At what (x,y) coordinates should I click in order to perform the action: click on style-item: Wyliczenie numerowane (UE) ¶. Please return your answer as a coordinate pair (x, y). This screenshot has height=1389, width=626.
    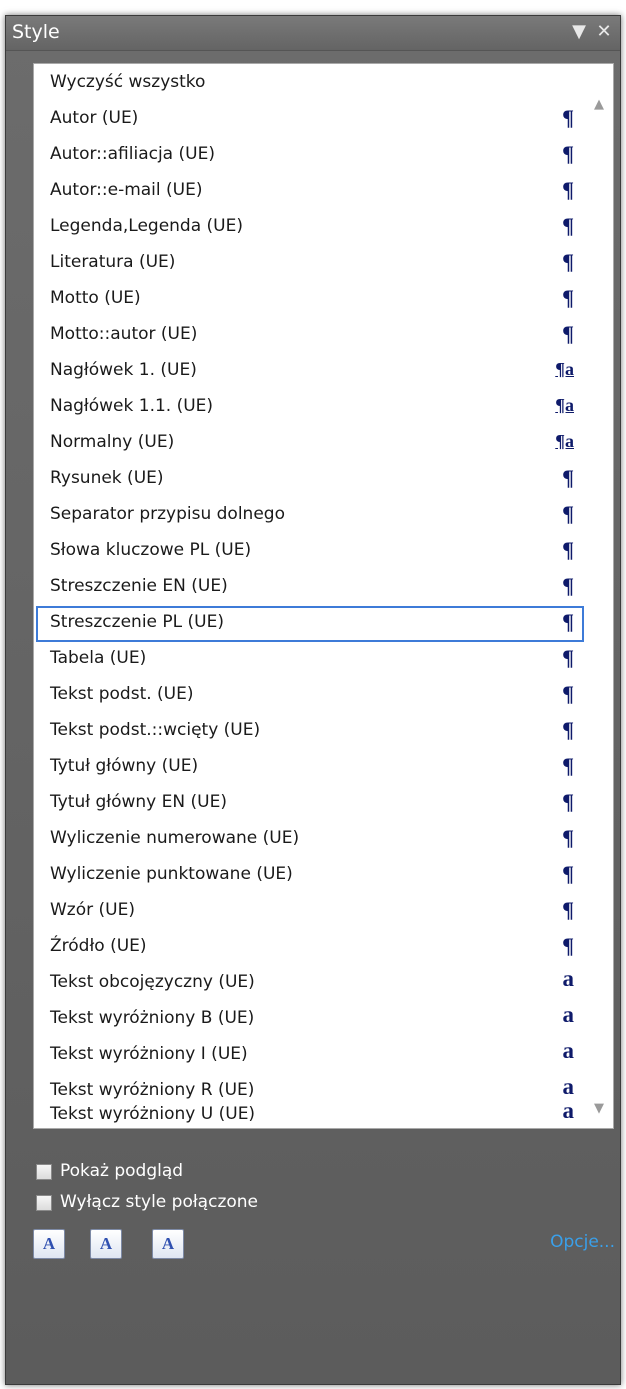
    Looking at the image, I should click on (310, 840).